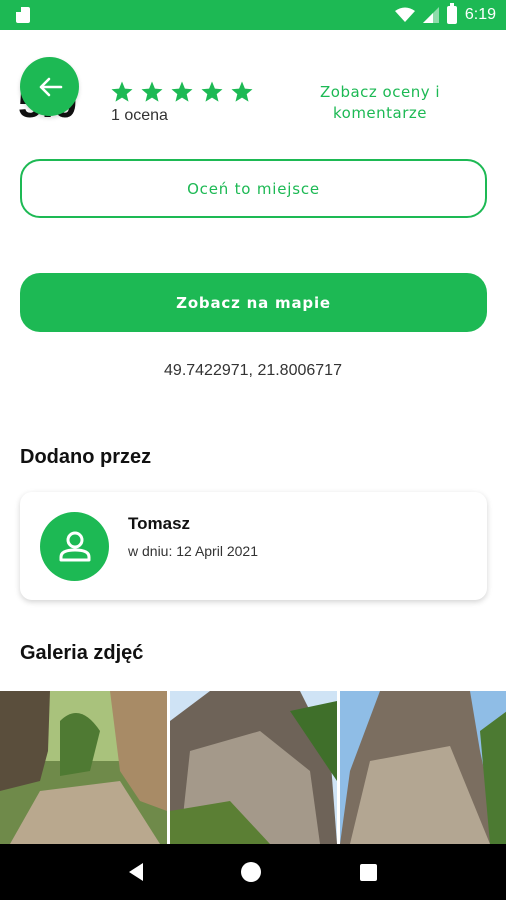  What do you see at coordinates (253, 188) in the screenshot?
I see `rate-place-button: Oceń to miejsce` at bounding box center [253, 188].